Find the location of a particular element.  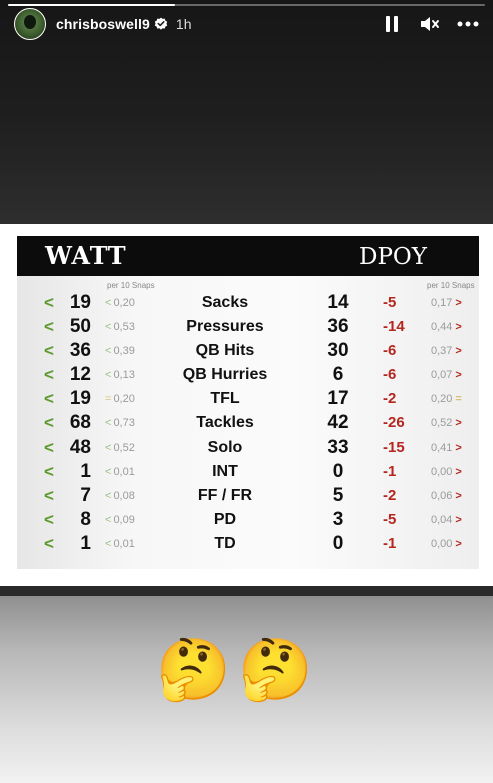

post-time: 1h is located at coordinates (183, 24).